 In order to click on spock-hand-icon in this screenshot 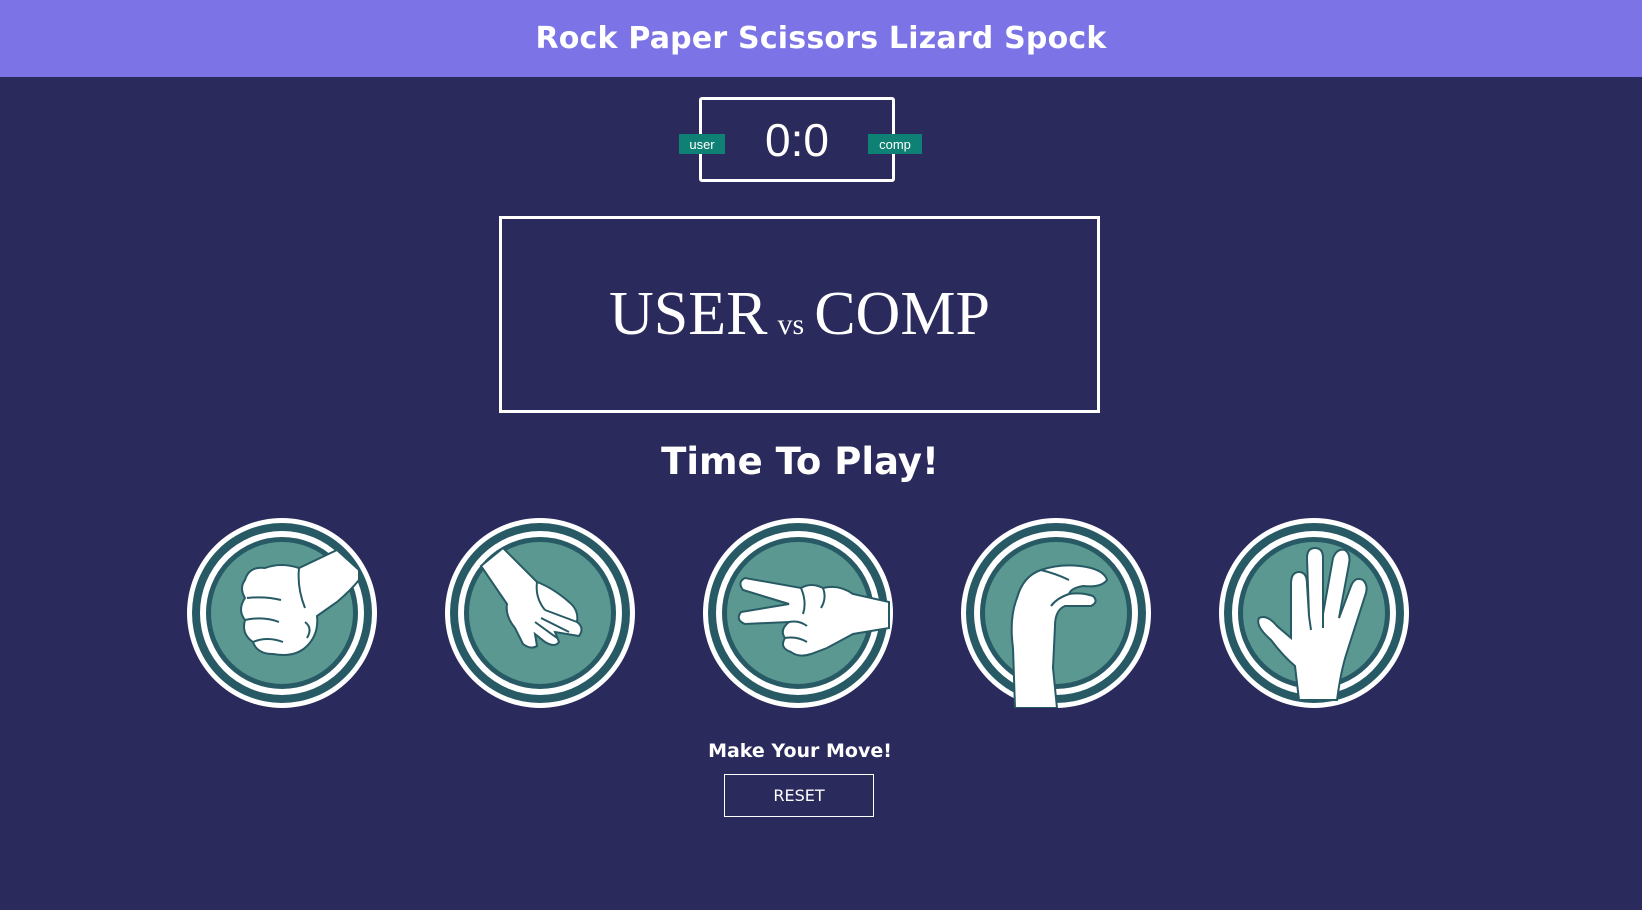, I will do `click(1312, 623)`.